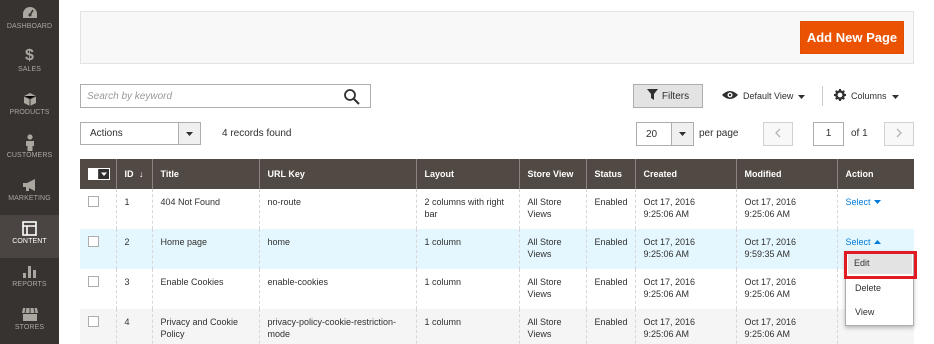  What do you see at coordinates (730, 96) in the screenshot?
I see `eye-icon` at bounding box center [730, 96].